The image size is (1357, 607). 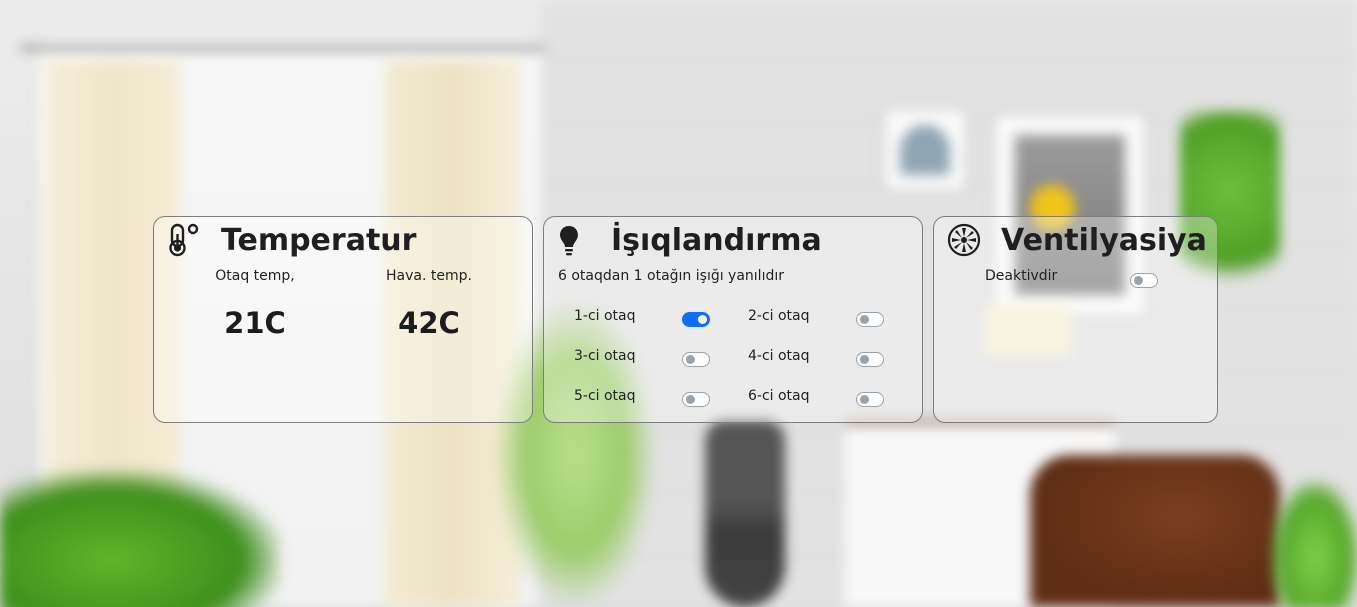 What do you see at coordinates (1021, 276) in the screenshot?
I see `ventilation-status: Deaktivdir` at bounding box center [1021, 276].